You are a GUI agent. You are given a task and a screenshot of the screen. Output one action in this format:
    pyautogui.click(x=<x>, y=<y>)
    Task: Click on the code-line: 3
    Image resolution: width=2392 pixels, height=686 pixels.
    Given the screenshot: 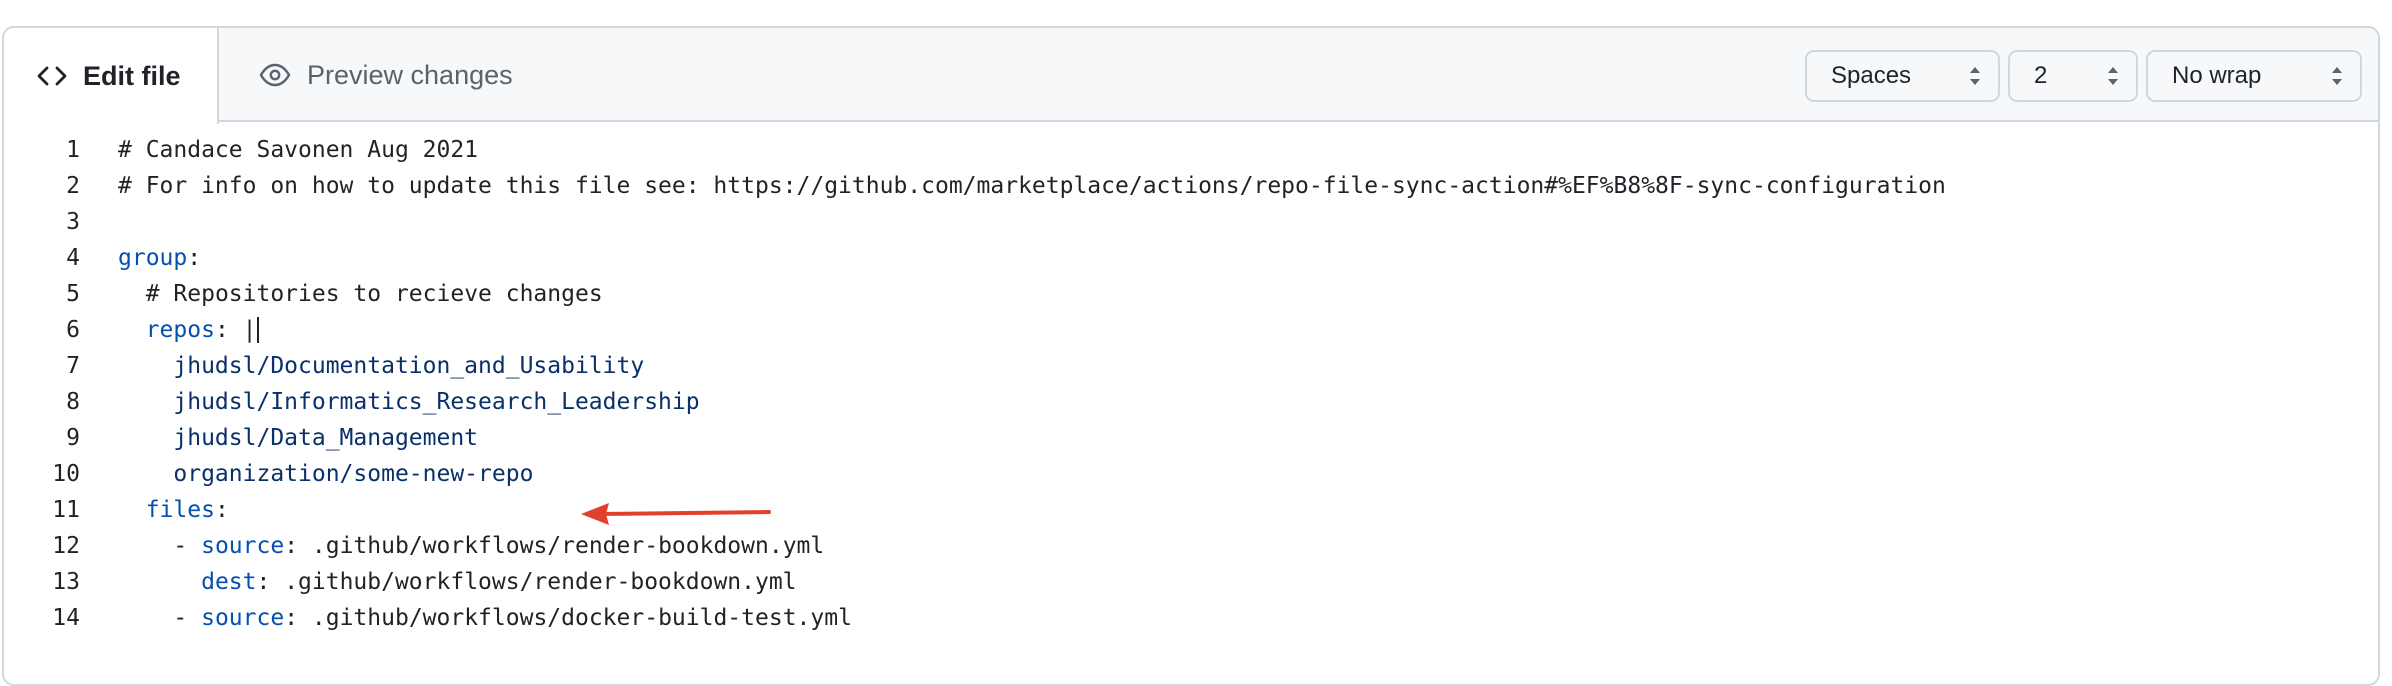 What is the action you would take?
    pyautogui.click(x=1191, y=222)
    